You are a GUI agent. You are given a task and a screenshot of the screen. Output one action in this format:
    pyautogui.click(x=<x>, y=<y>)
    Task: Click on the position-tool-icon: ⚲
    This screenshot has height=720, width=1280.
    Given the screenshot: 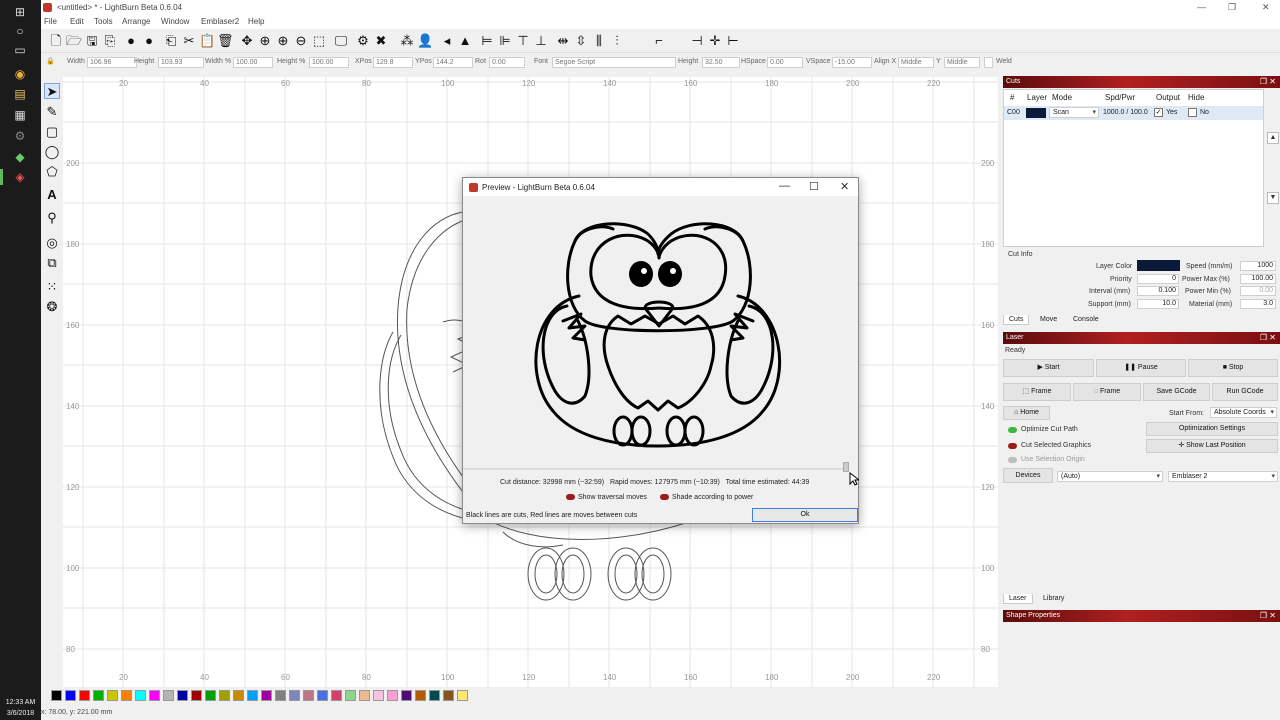 What is the action you would take?
    pyautogui.click(x=52, y=218)
    